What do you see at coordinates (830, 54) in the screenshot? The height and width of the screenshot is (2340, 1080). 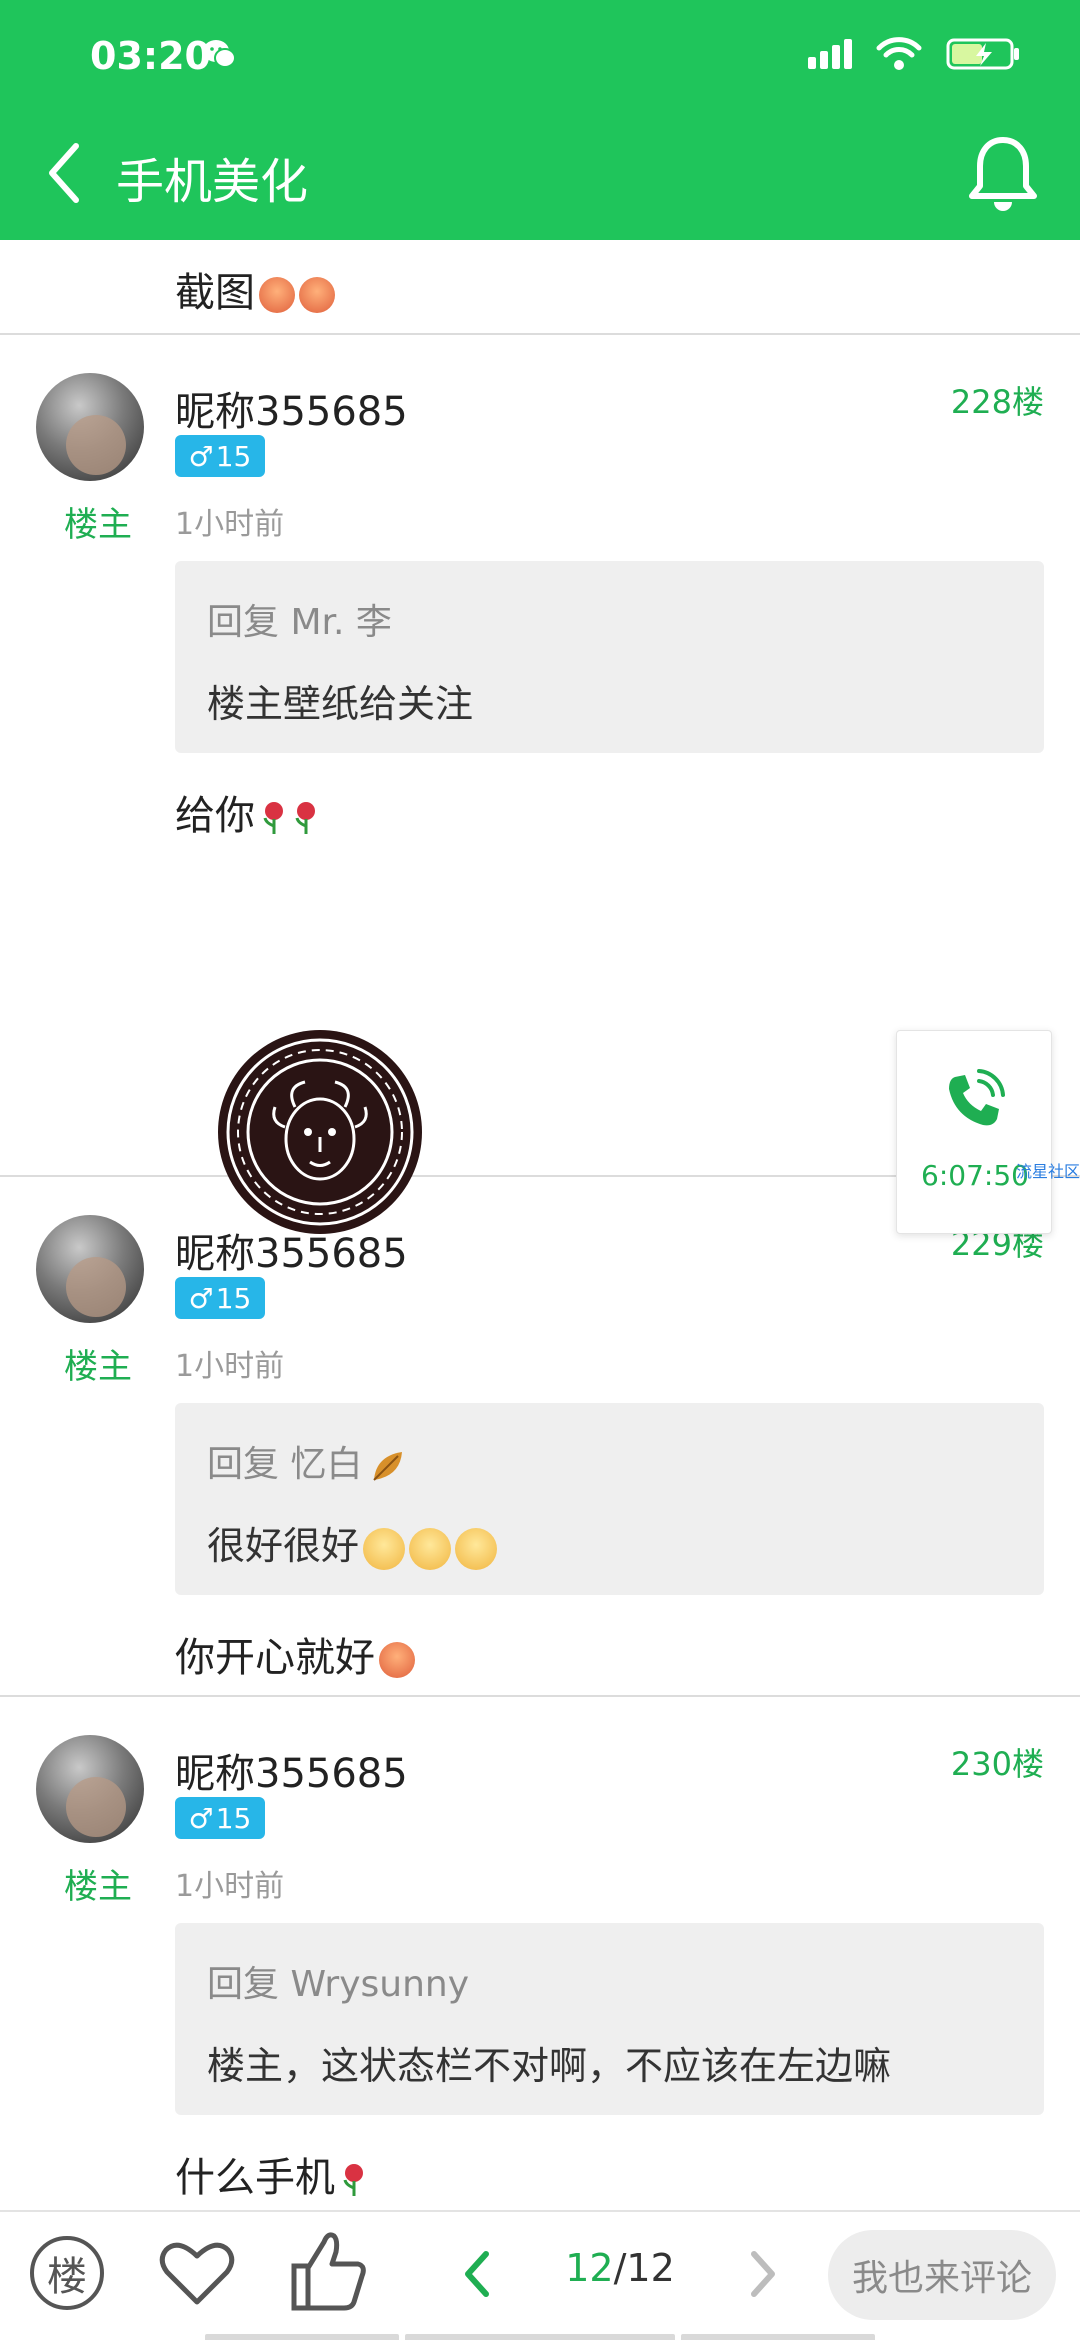 I see `signal-icon` at bounding box center [830, 54].